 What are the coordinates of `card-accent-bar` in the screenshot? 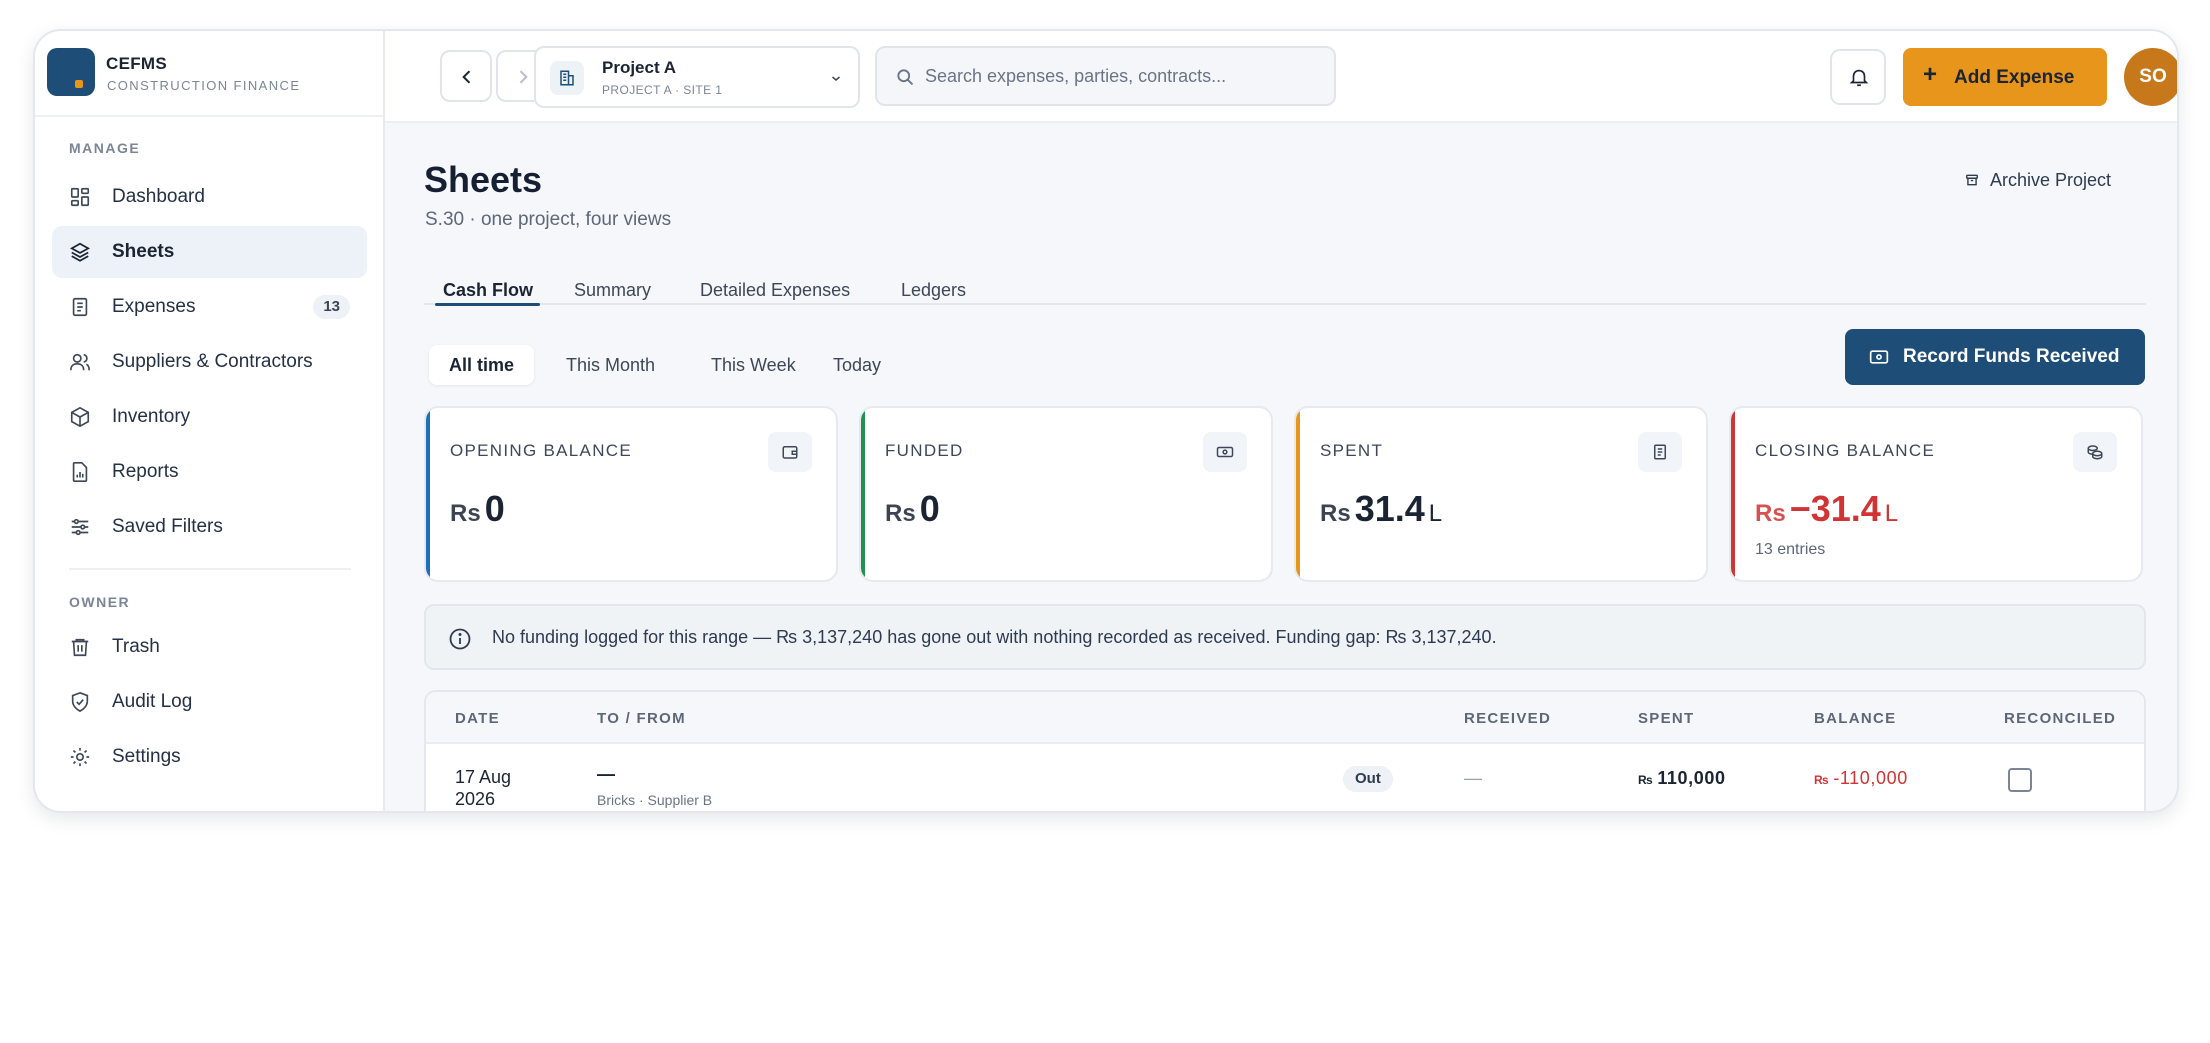 It's located at (428, 494).